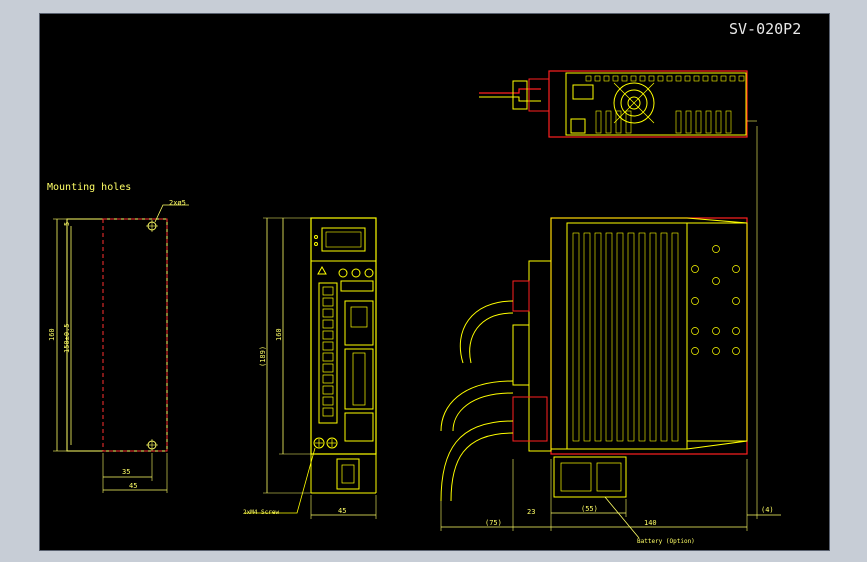 The height and width of the screenshot is (562, 867). Describe the element at coordinates (261, 512) in the screenshot. I see `screw-callout: 2xM4 Screw` at that location.